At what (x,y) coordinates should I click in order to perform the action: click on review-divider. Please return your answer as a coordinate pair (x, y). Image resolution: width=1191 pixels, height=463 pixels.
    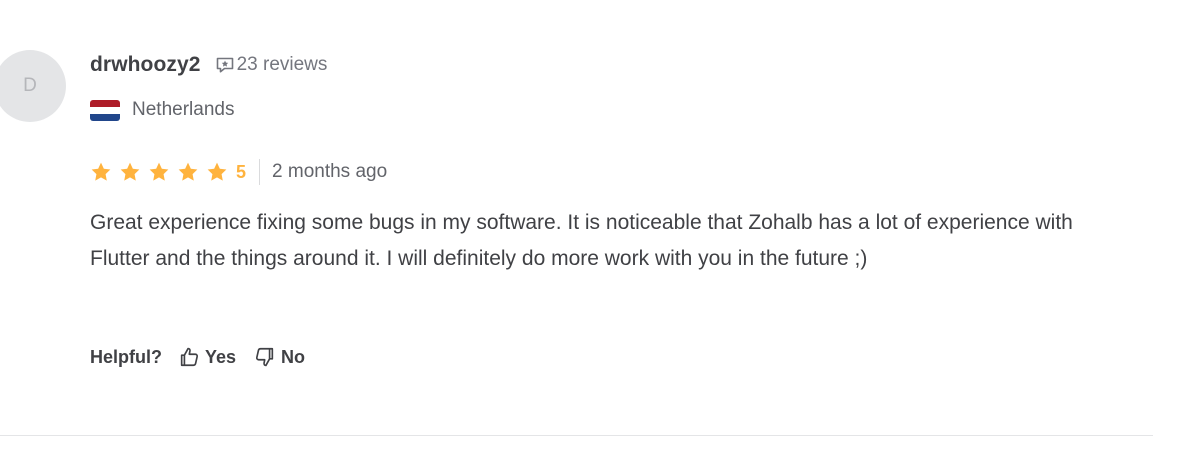
    Looking at the image, I should click on (576, 435).